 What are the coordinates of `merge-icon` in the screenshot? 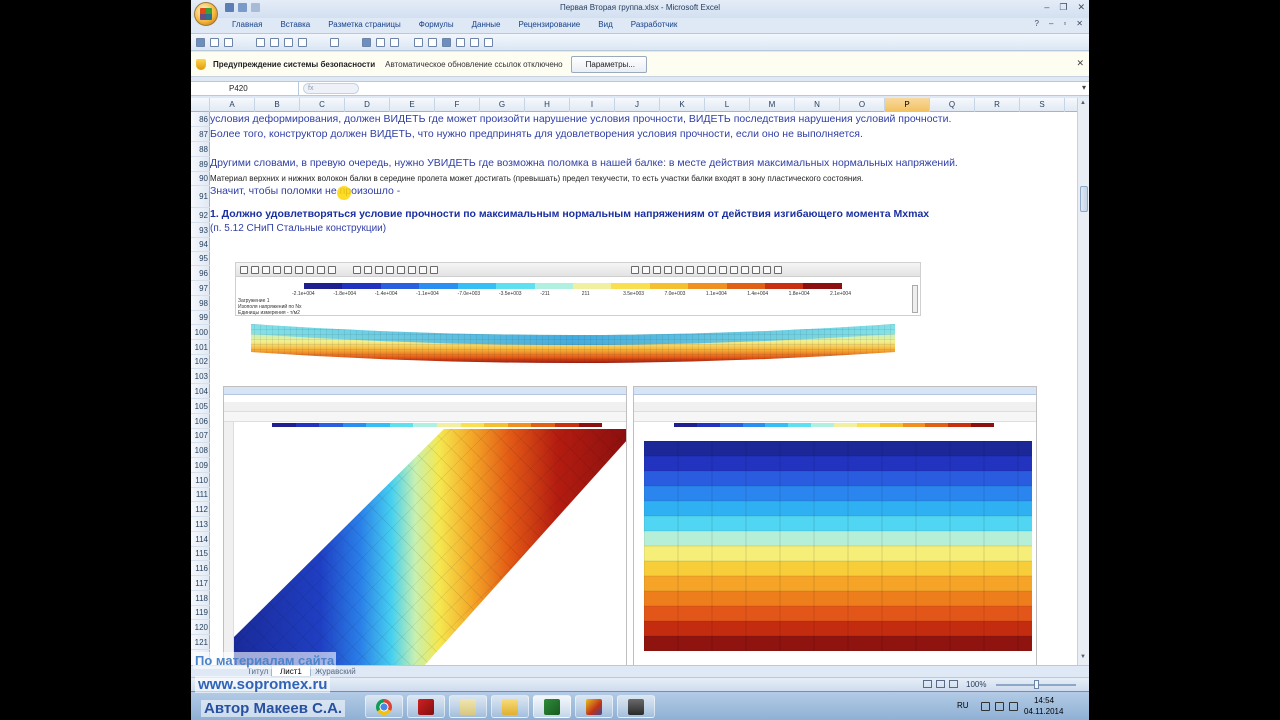 It's located at (302, 42).